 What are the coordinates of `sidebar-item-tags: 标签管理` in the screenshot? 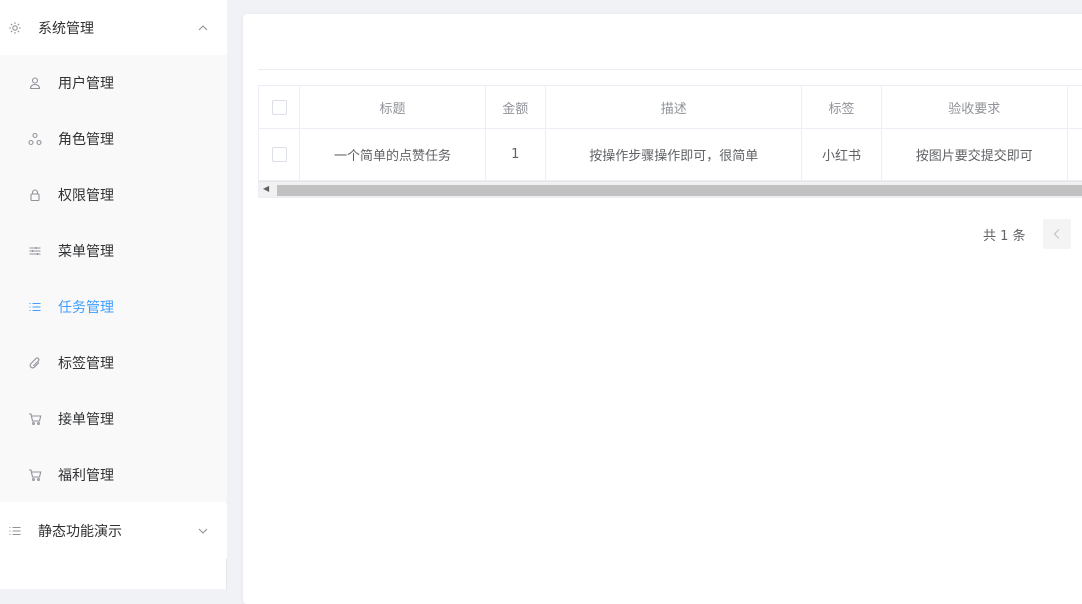 It's located at (113, 363).